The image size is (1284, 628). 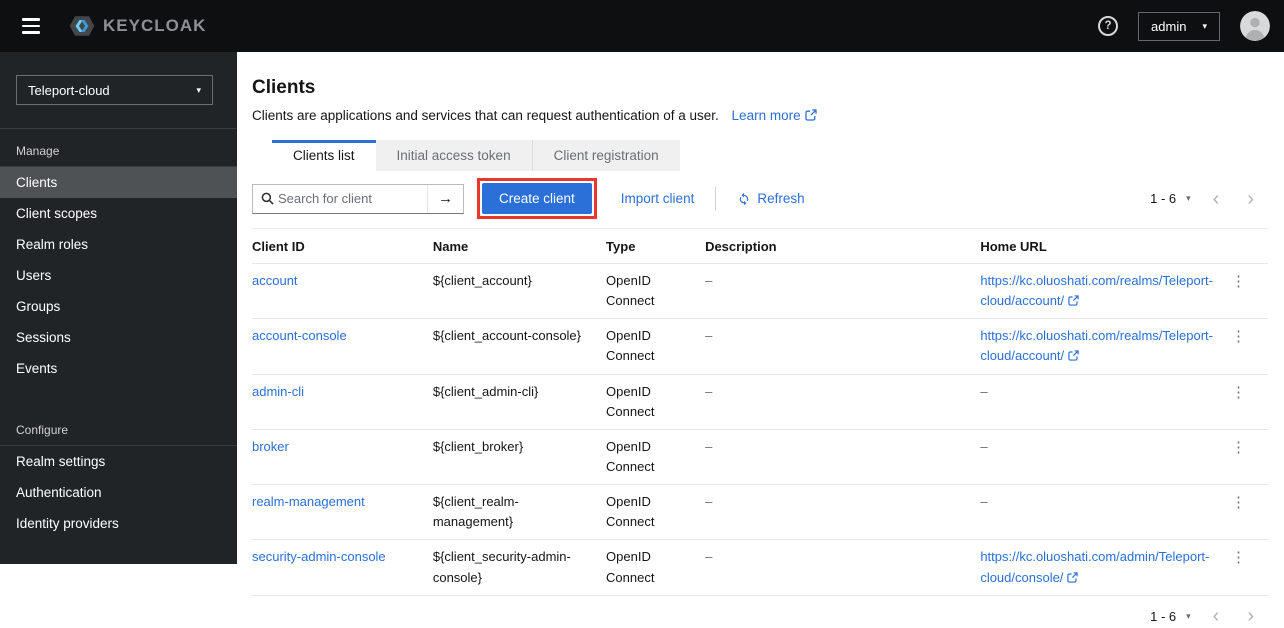 I want to click on create-client-button: Create client, so click(x=537, y=198).